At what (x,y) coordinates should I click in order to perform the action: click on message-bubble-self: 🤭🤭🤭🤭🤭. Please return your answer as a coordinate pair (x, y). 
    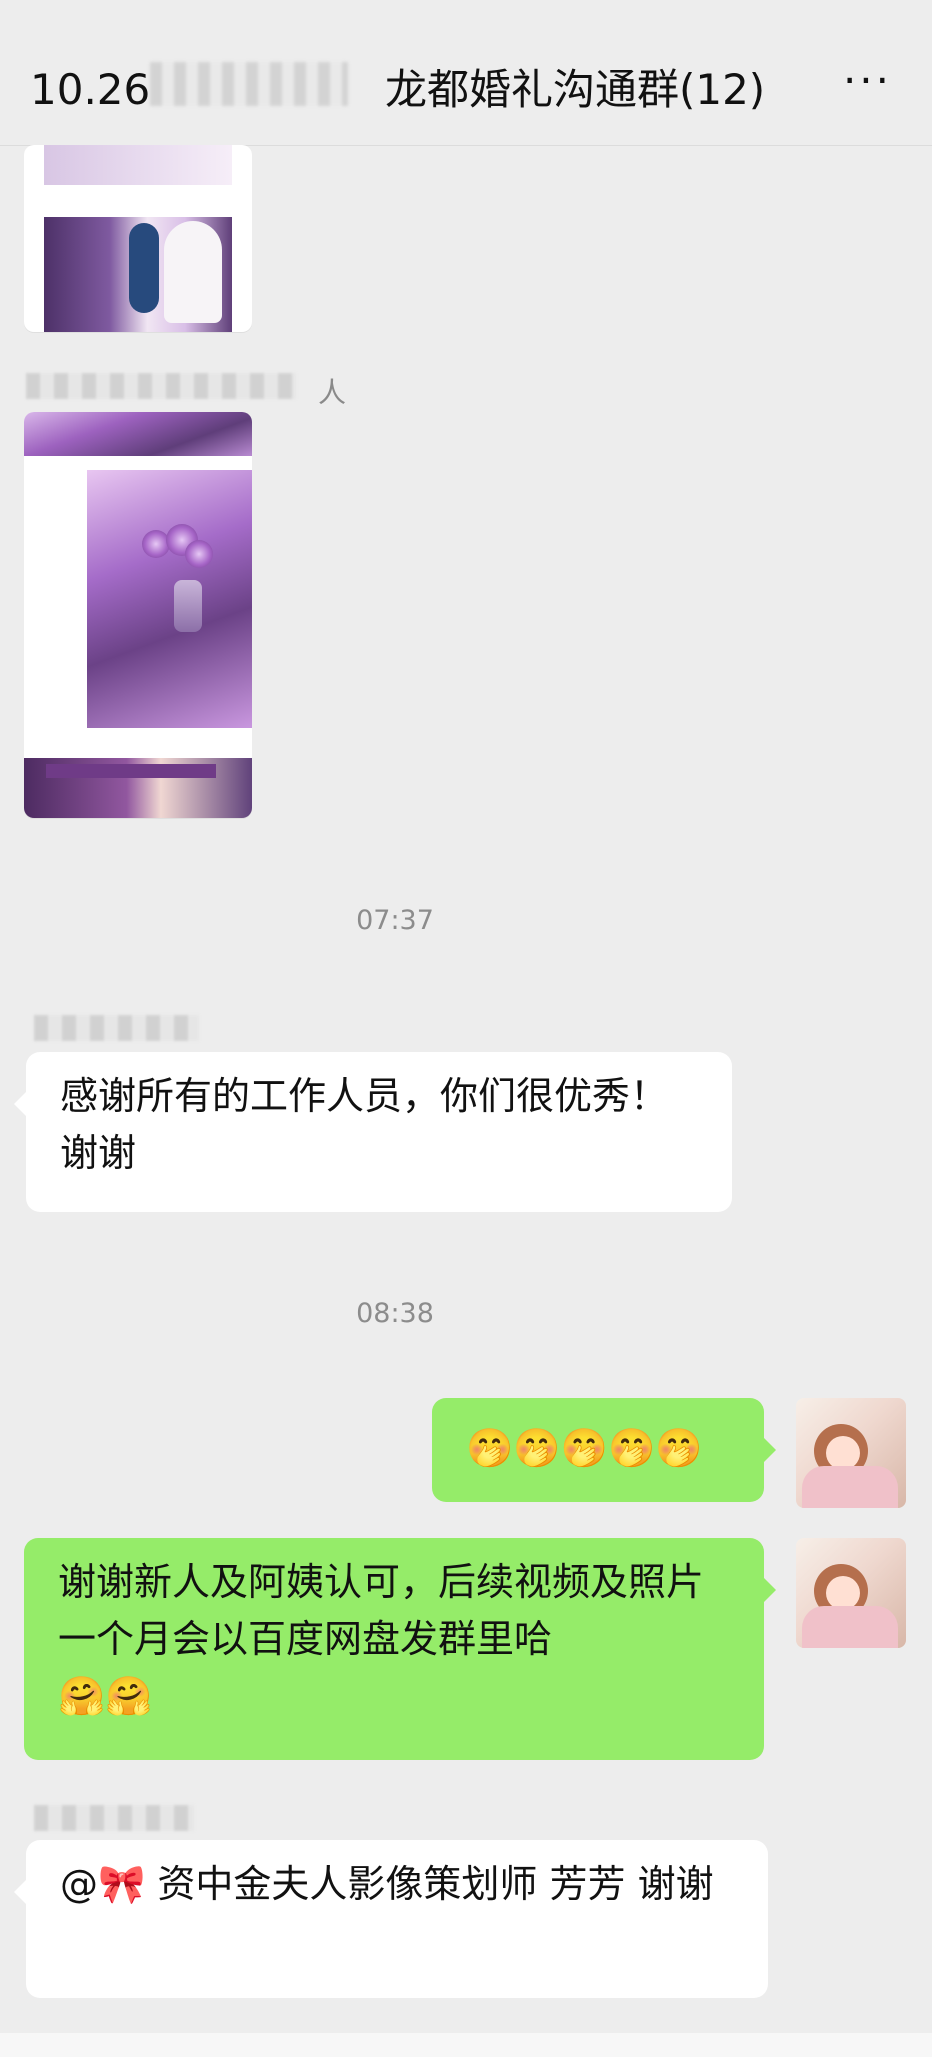
    Looking at the image, I should click on (604, 1450).